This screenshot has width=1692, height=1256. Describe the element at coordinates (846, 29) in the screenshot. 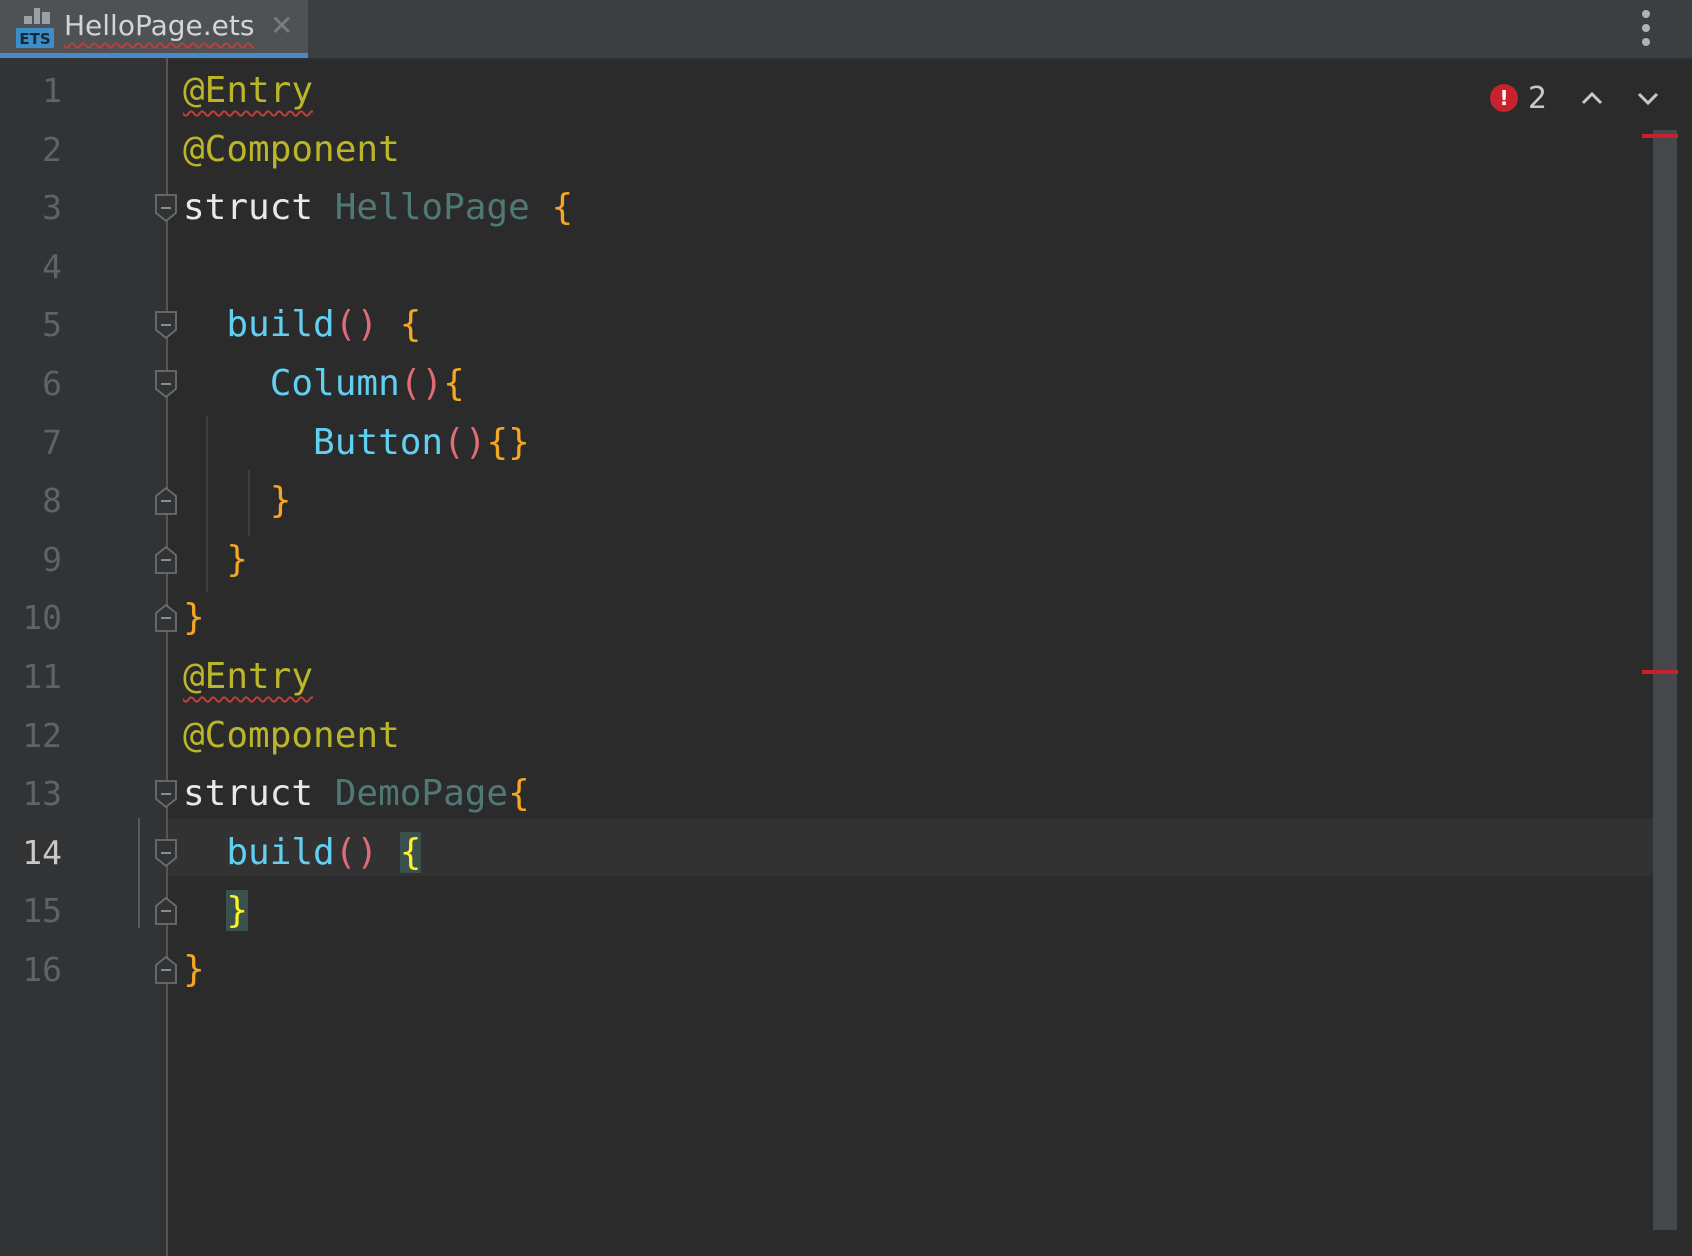

I see `editor-tab-bar: ETS HelloPage.ets ✕` at that location.